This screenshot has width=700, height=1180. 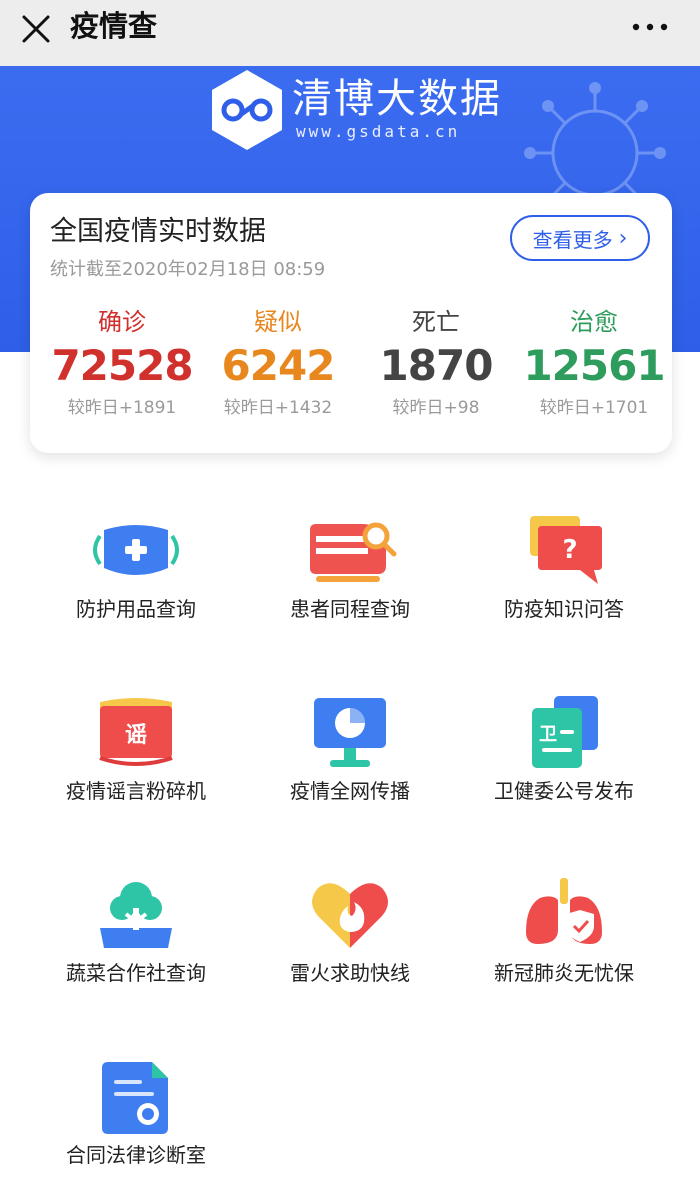 What do you see at coordinates (564, 911) in the screenshot?
I see `lungs-shield-icon` at bounding box center [564, 911].